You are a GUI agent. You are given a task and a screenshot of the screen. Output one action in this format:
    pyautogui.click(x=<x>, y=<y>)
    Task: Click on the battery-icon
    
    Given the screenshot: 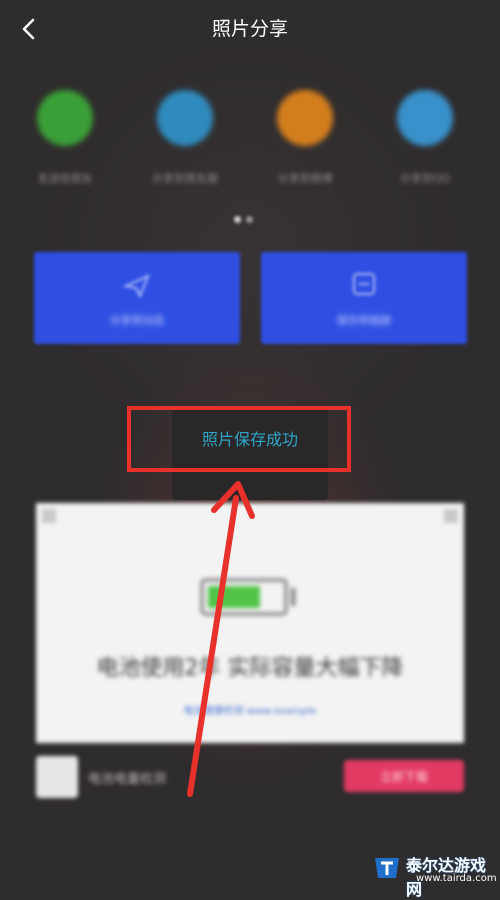 What is the action you would take?
    pyautogui.click(x=244, y=597)
    